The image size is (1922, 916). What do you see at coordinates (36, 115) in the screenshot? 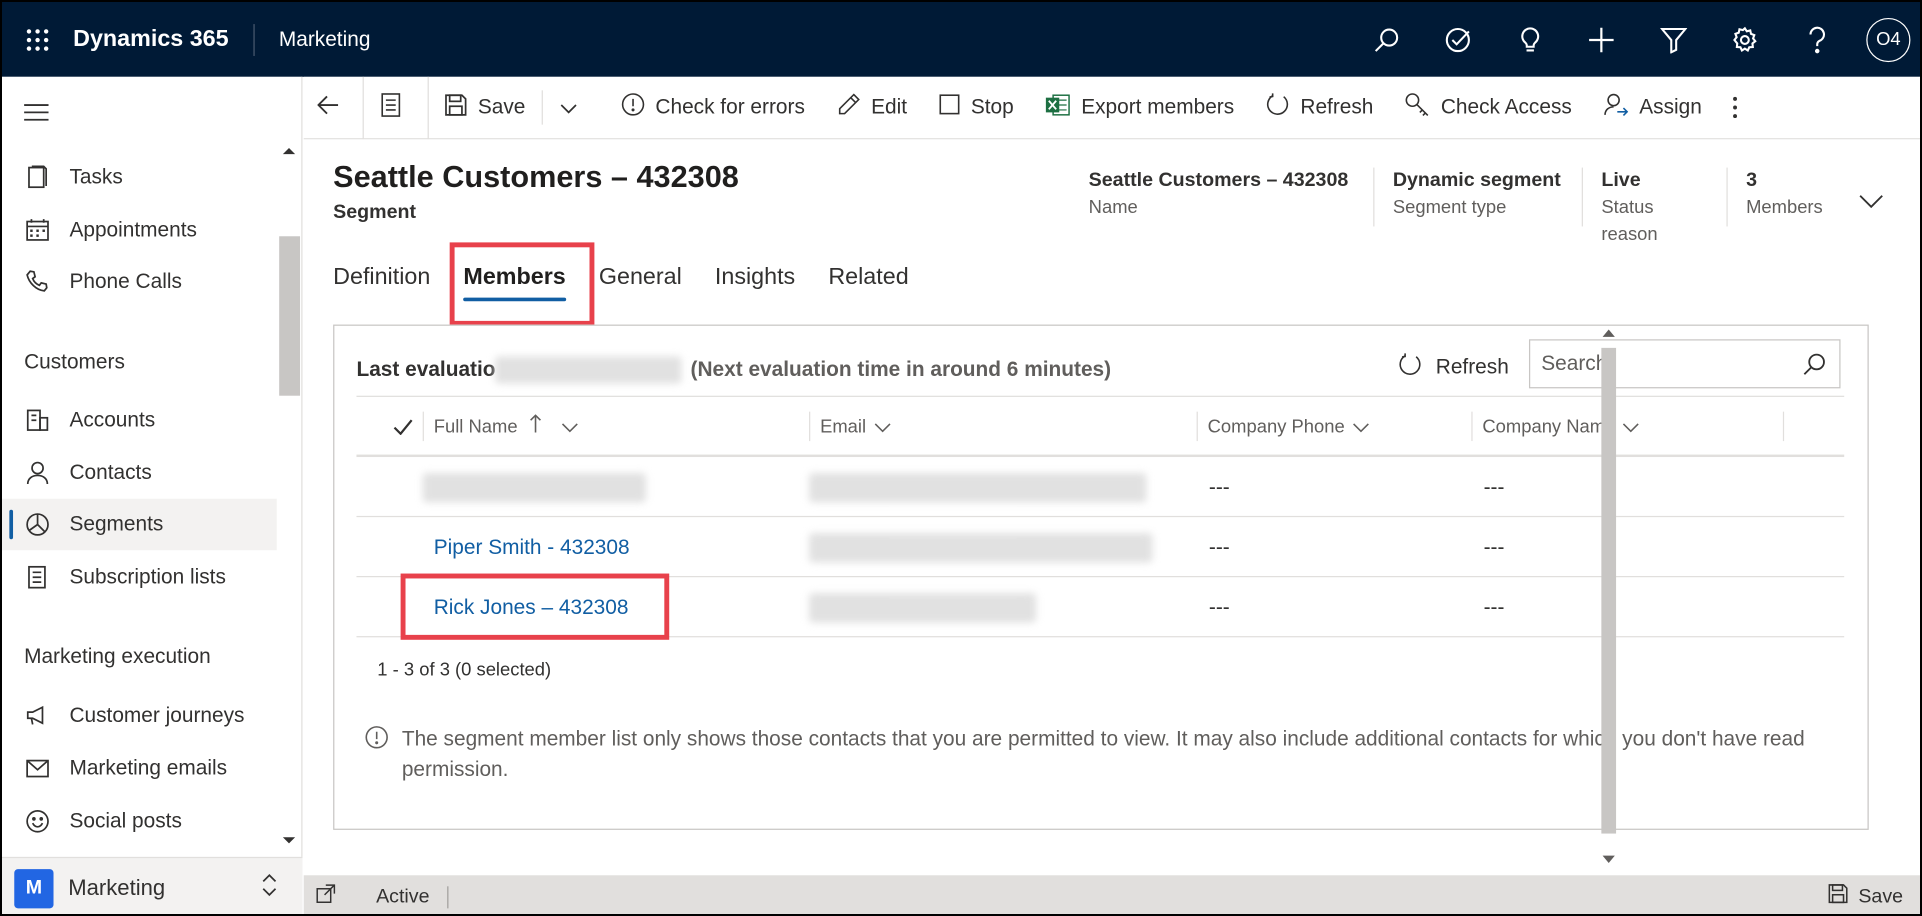
I see `hamburger-menu-icon` at bounding box center [36, 115].